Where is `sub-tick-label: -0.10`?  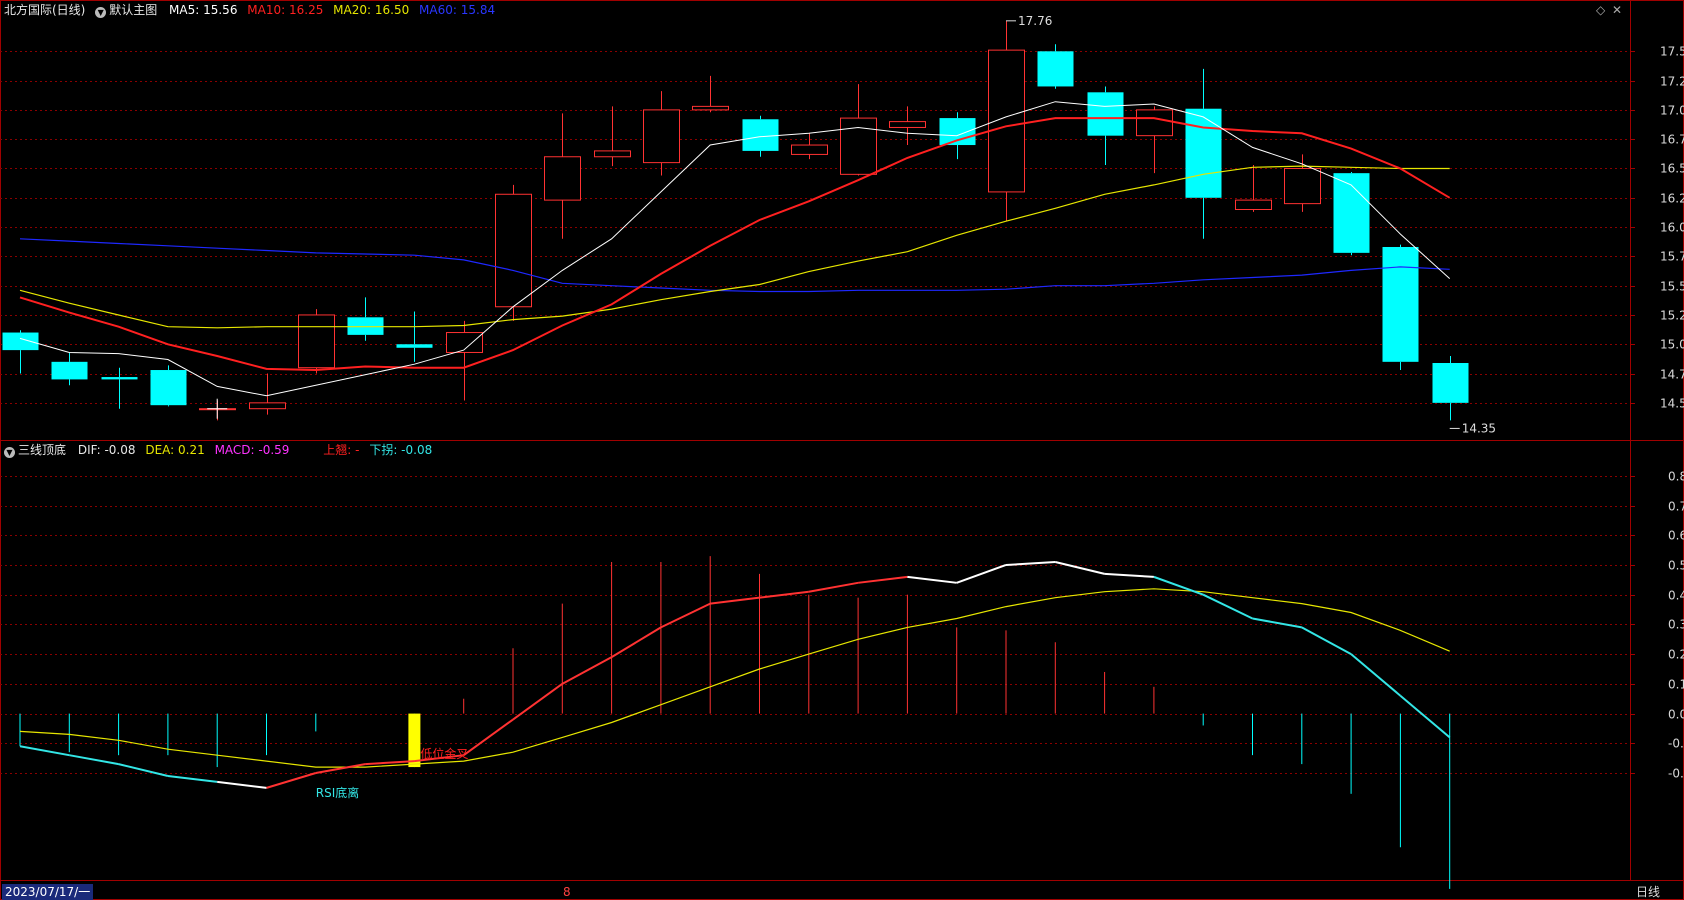 sub-tick-label: -0.10 is located at coordinates (1676, 744).